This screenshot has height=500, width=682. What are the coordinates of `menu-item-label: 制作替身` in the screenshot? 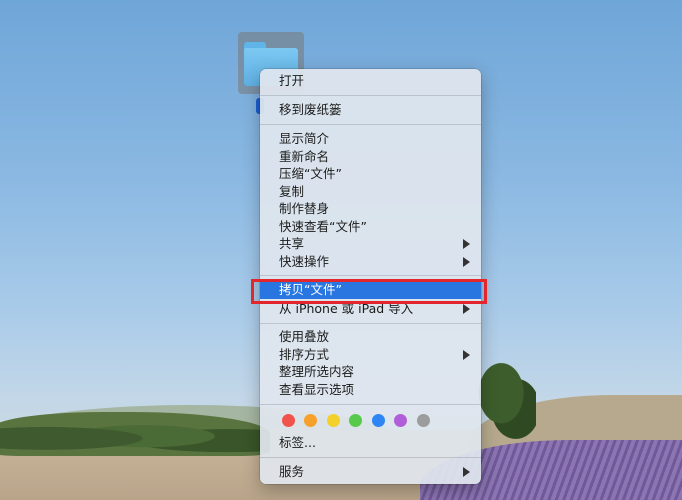 It's located at (304, 208).